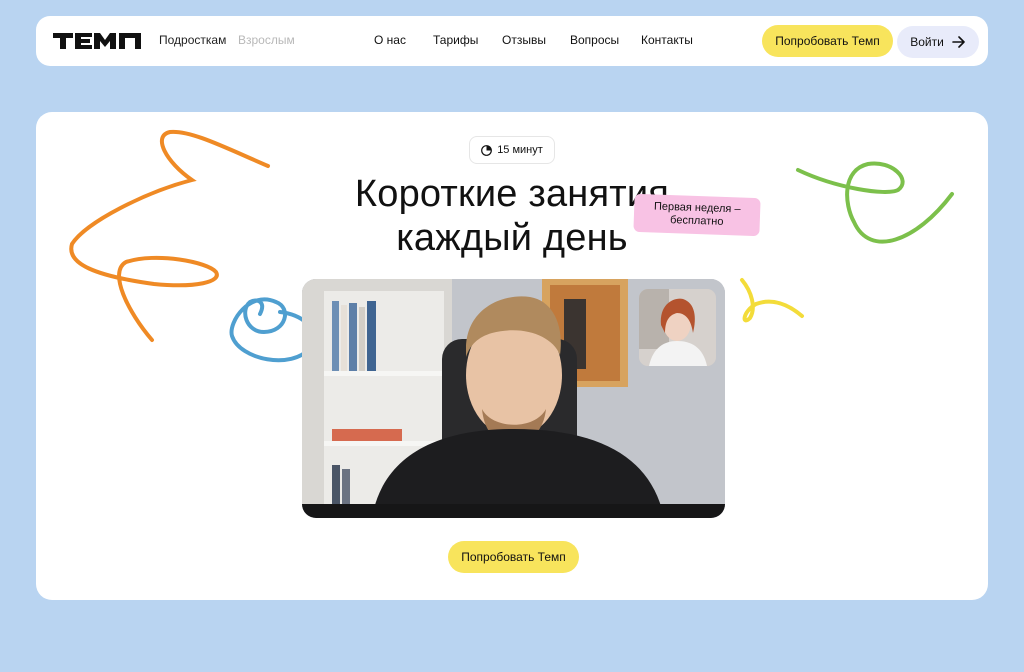 This screenshot has height=672, width=1024. What do you see at coordinates (266, 40) in the screenshot?
I see `audience-adult-link: Взрослым` at bounding box center [266, 40].